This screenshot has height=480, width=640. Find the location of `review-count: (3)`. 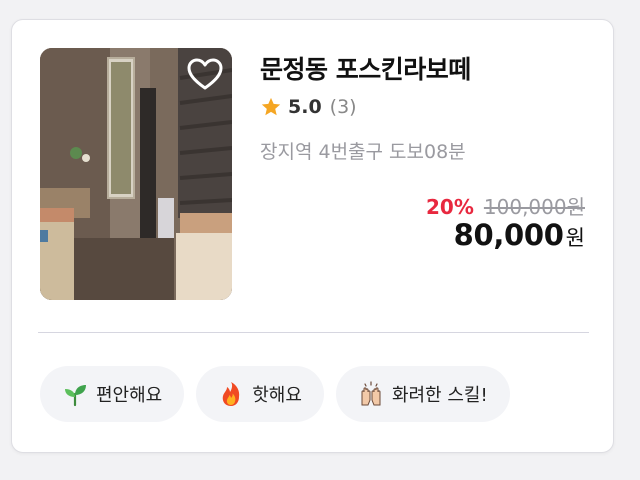

review-count: (3) is located at coordinates (343, 107).